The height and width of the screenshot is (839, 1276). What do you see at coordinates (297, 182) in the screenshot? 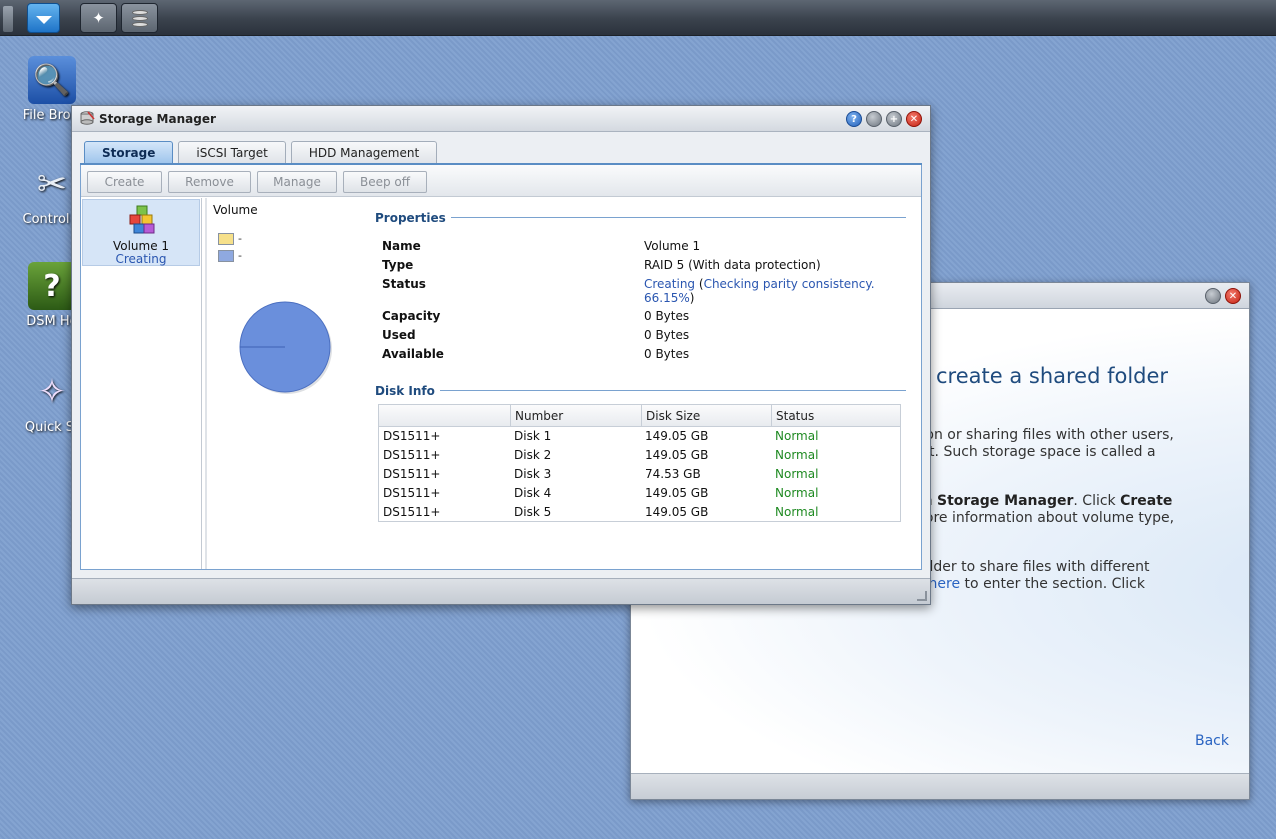
I see `manage-button: Manage` at bounding box center [297, 182].